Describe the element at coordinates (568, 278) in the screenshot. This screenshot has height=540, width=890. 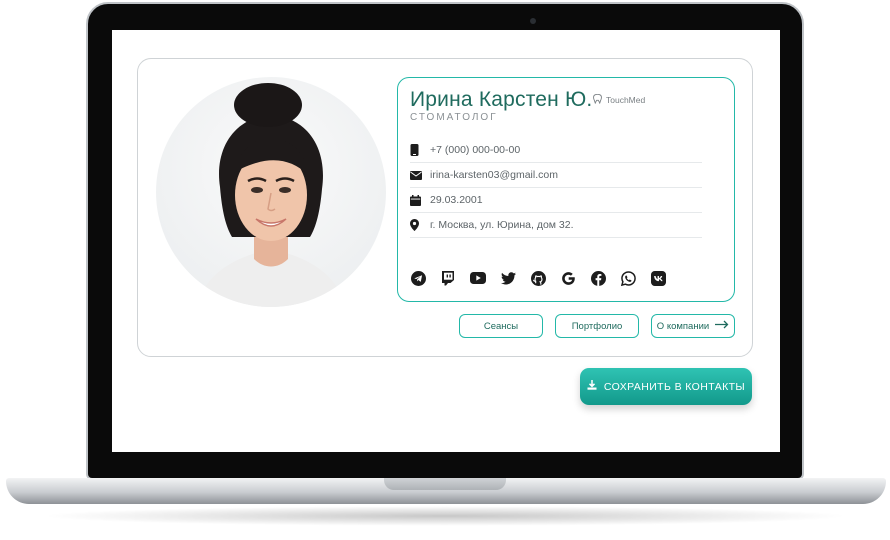
I see `google-icon` at that location.